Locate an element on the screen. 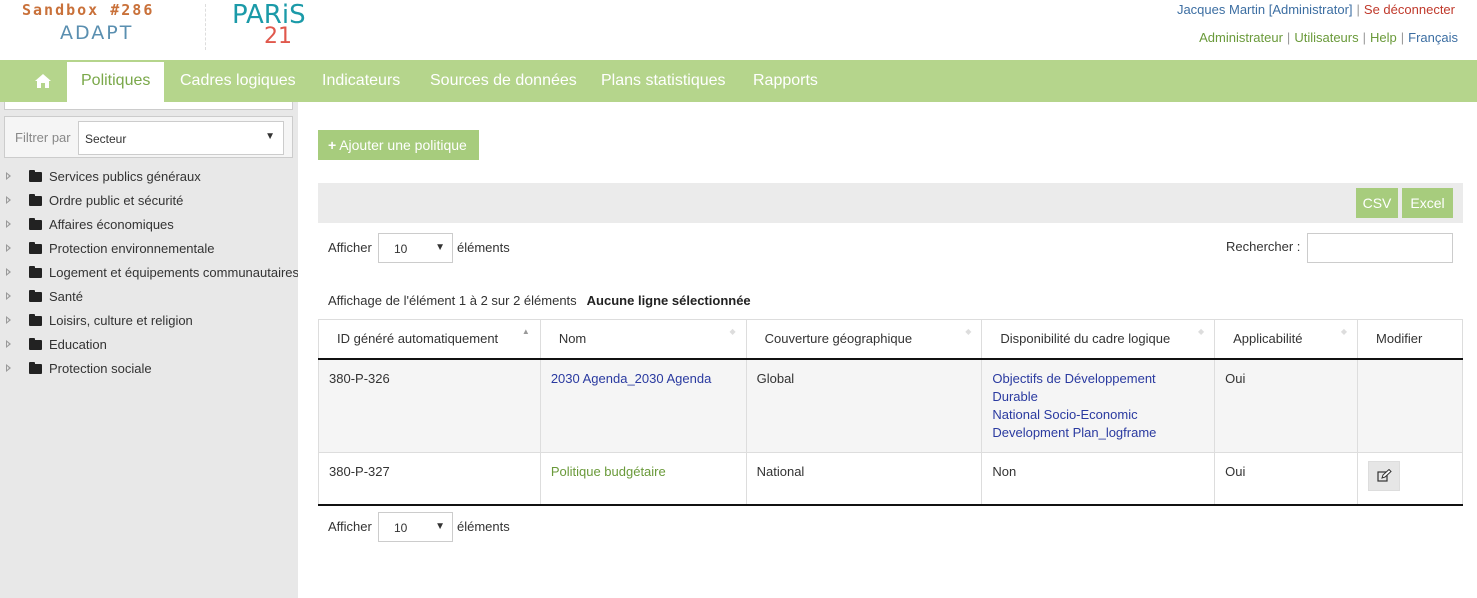 The image size is (1477, 598). cell-framework: Non is located at coordinates (1098, 478).